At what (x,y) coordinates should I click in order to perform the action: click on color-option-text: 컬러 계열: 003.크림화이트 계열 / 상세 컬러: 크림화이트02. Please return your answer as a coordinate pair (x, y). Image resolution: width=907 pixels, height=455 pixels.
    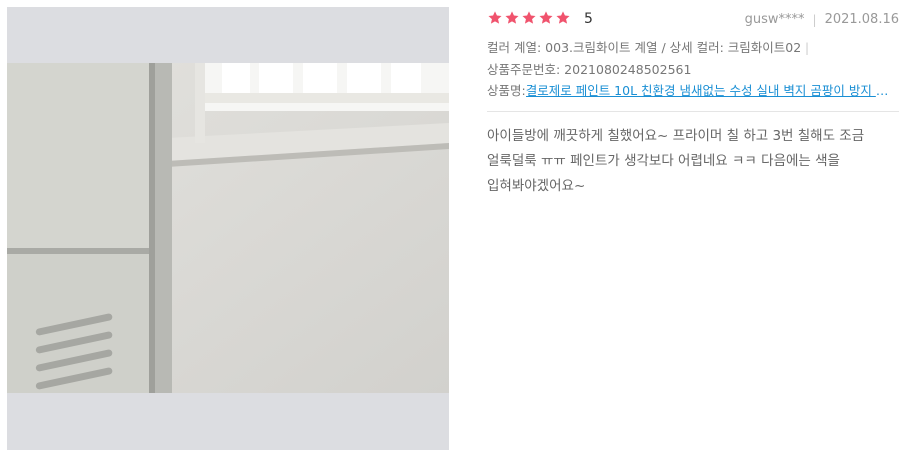
    Looking at the image, I should click on (644, 47).